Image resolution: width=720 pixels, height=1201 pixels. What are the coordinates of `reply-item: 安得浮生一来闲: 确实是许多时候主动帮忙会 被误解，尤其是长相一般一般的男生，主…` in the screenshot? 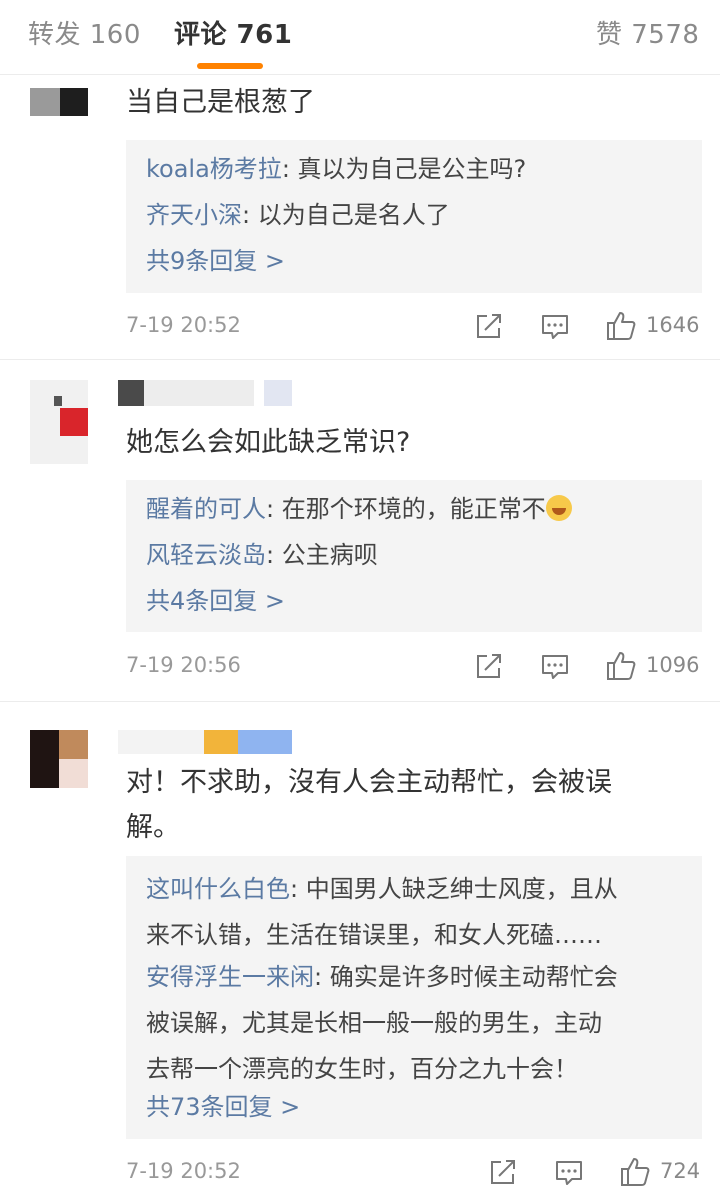 It's located at (416, 1023).